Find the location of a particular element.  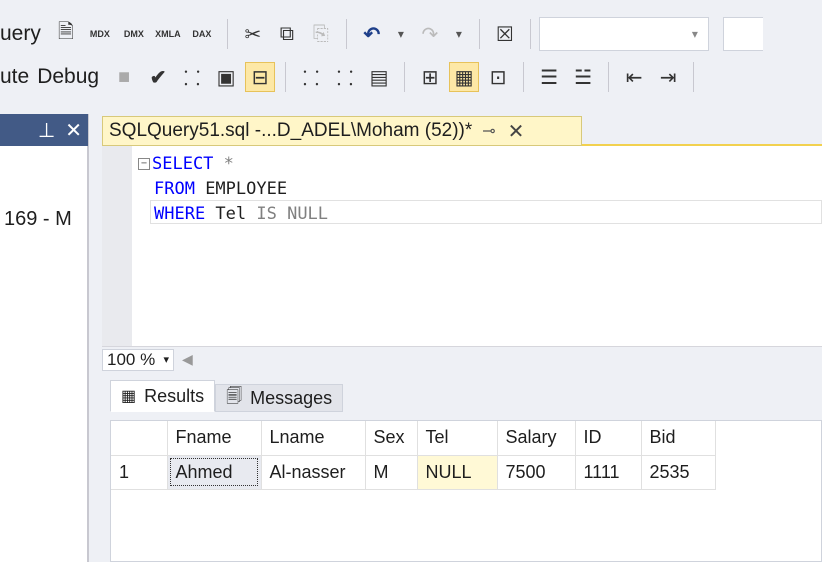

column-name: Tel is located at coordinates (226, 214).